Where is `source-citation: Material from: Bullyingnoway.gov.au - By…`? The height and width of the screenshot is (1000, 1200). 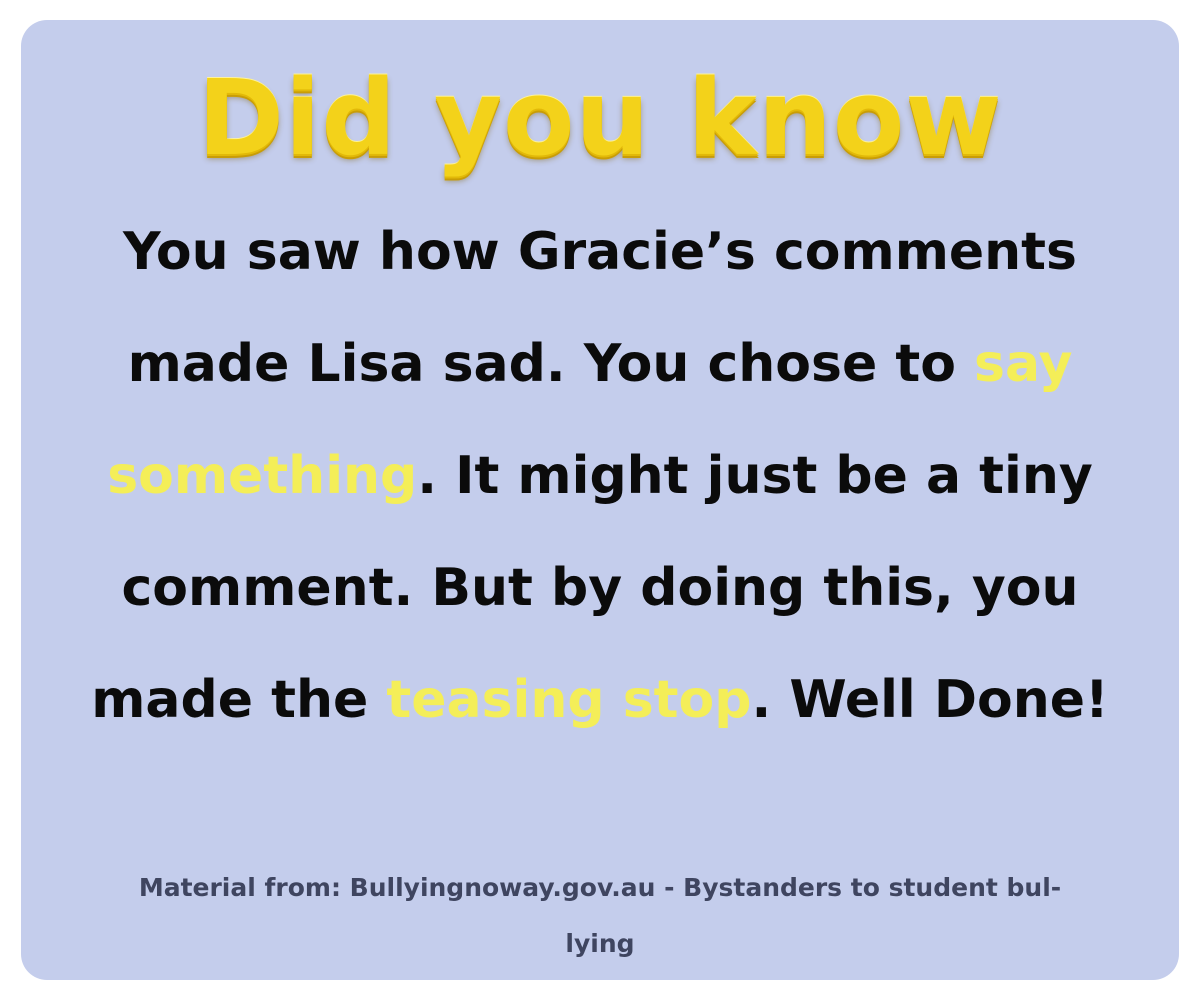
source-citation: Material from: Bullyingnoway.gov.au - By… is located at coordinates (600, 915).